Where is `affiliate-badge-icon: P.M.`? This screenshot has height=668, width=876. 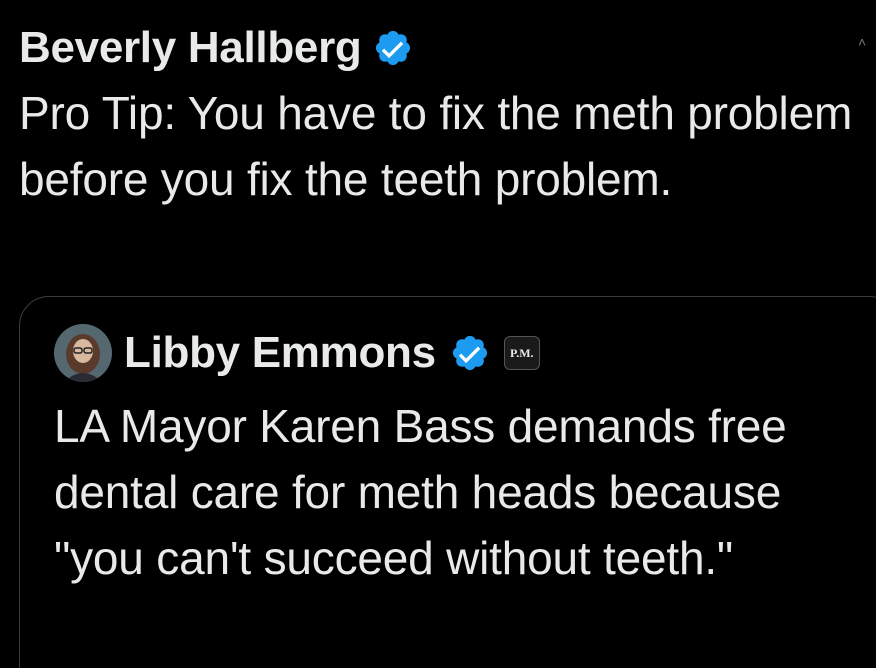
affiliate-badge-icon: P.M. is located at coordinates (521, 353).